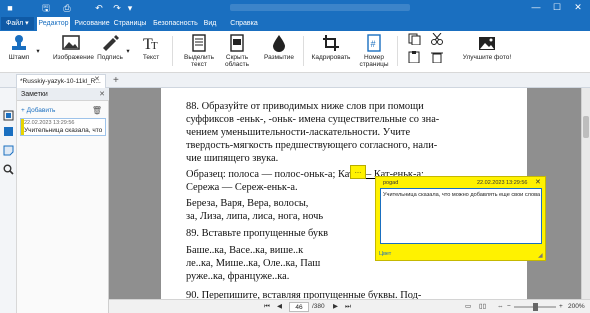 The height and width of the screenshot is (313, 590). I want to click on undo-icon: ↶, so click(99, 8).